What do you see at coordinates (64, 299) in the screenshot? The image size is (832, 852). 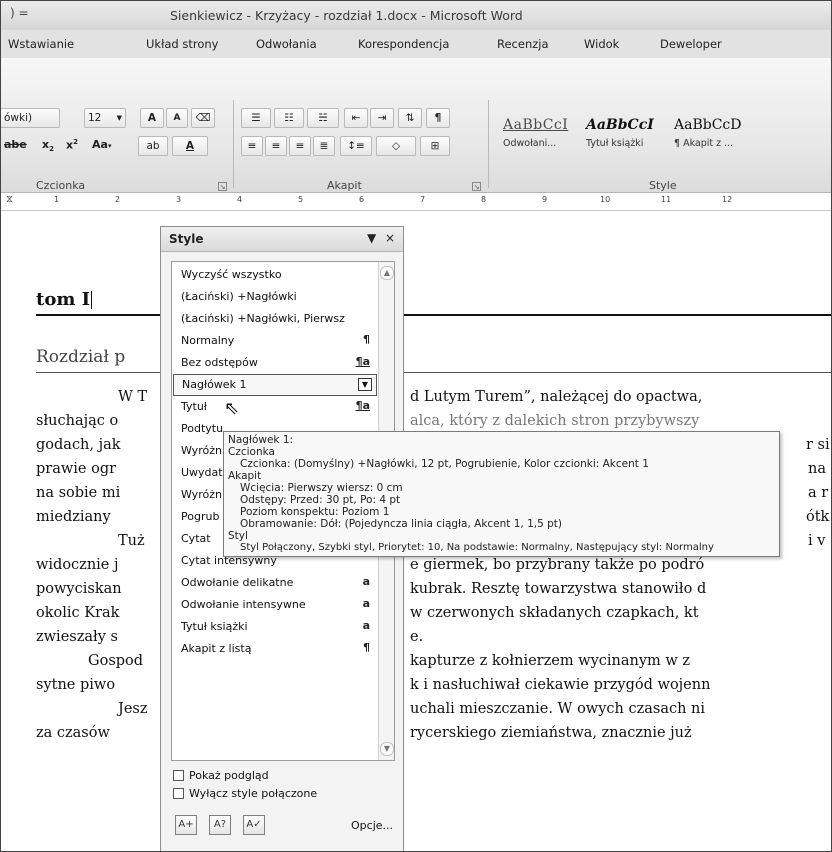 I see `doc-heading-1: tom I` at bounding box center [64, 299].